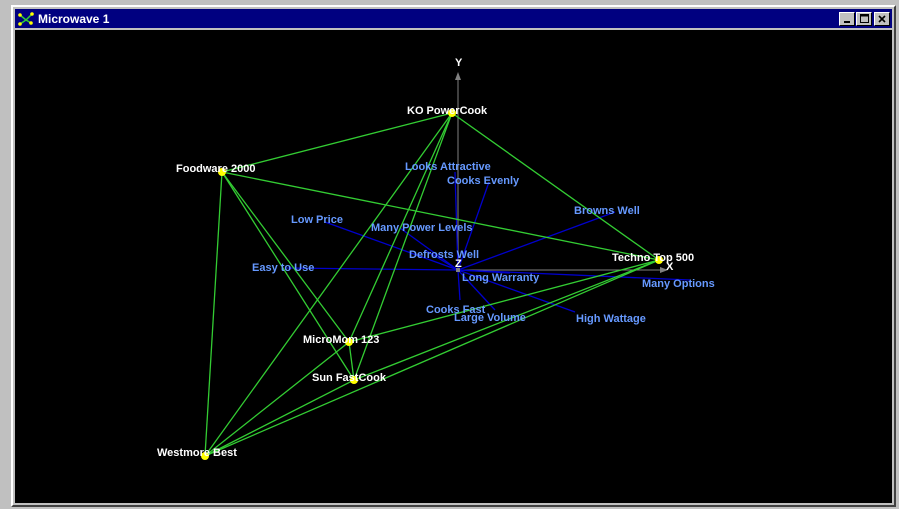 The height and width of the screenshot is (509, 899). What do you see at coordinates (847, 21) in the screenshot?
I see `minimize-icon` at bounding box center [847, 21].